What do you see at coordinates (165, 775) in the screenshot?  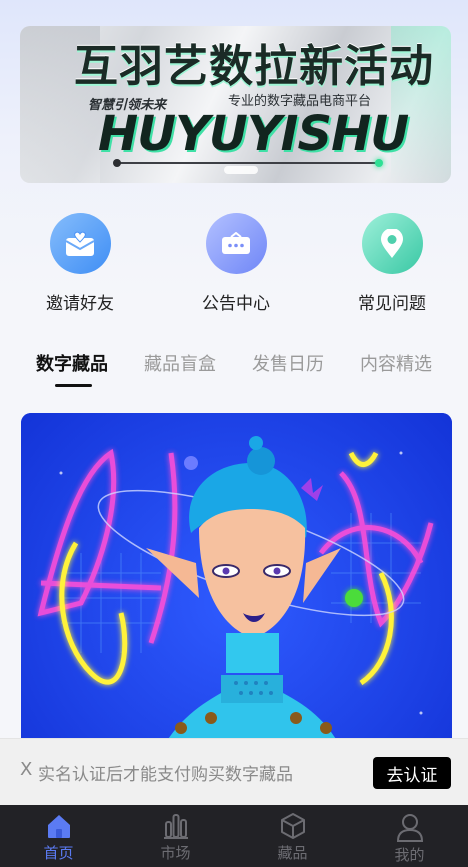 I see `notice-text: 实名认证后才能支付购买数字藏品` at bounding box center [165, 775].